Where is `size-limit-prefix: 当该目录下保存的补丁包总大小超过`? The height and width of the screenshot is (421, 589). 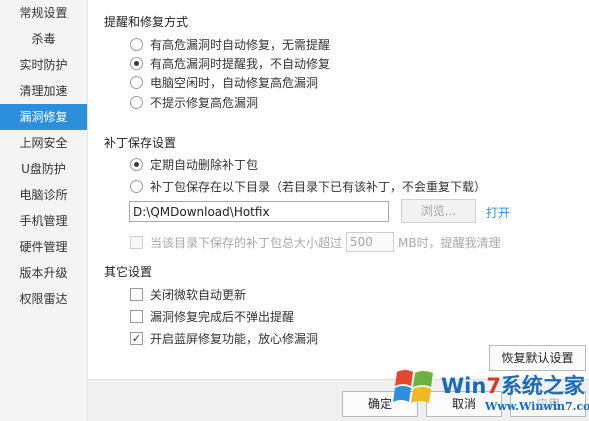 size-limit-prefix: 当该目录下保存的补丁包总大小超过 is located at coordinates (246, 242).